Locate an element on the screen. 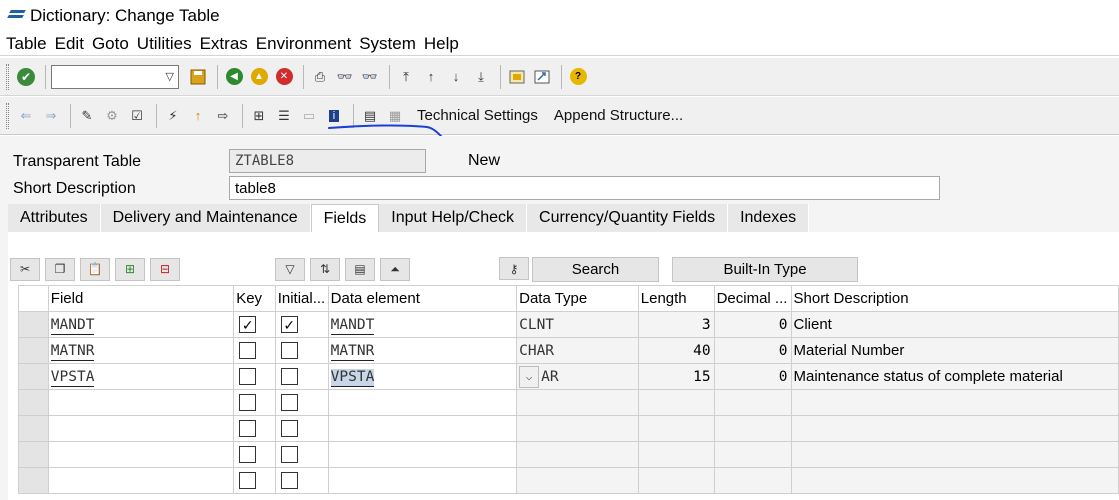 This screenshot has height=500, width=1119. save-button is located at coordinates (198, 77).